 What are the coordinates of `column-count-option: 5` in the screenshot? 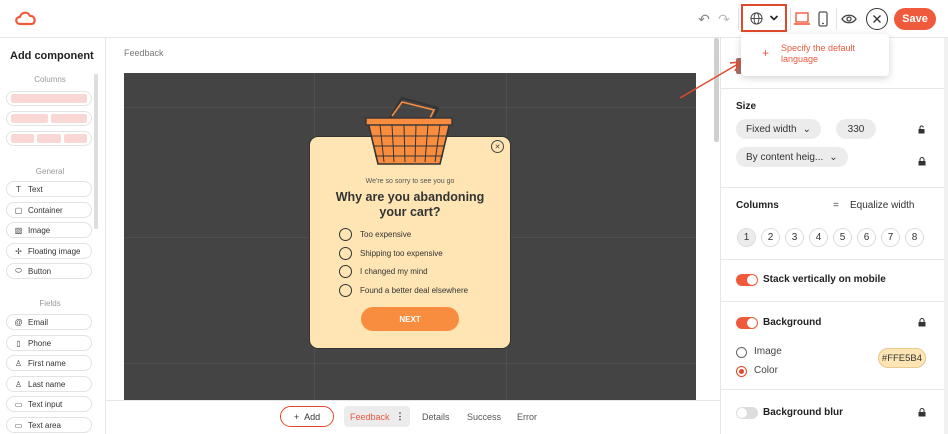 It's located at (842, 237).